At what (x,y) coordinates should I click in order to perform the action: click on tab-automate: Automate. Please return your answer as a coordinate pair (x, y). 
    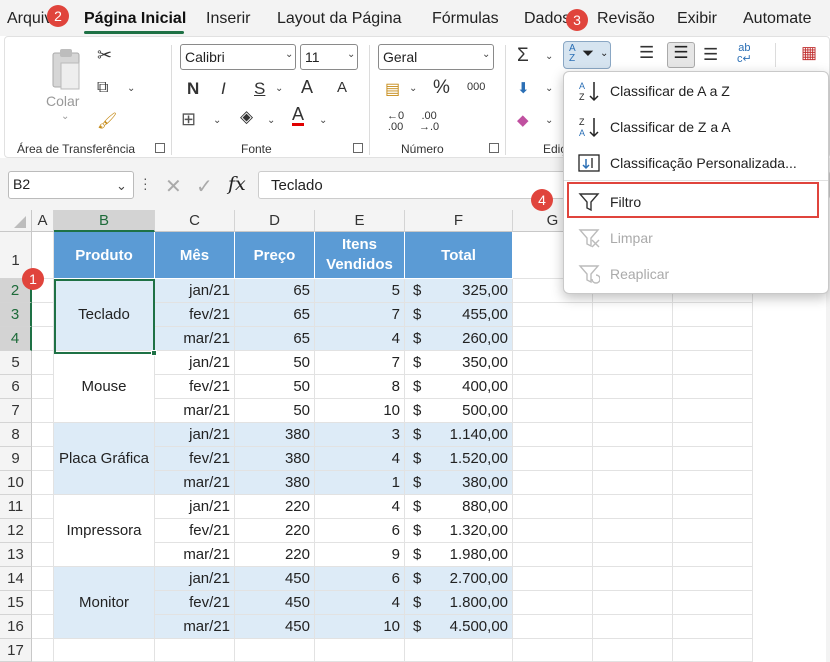
    Looking at the image, I should click on (777, 19).